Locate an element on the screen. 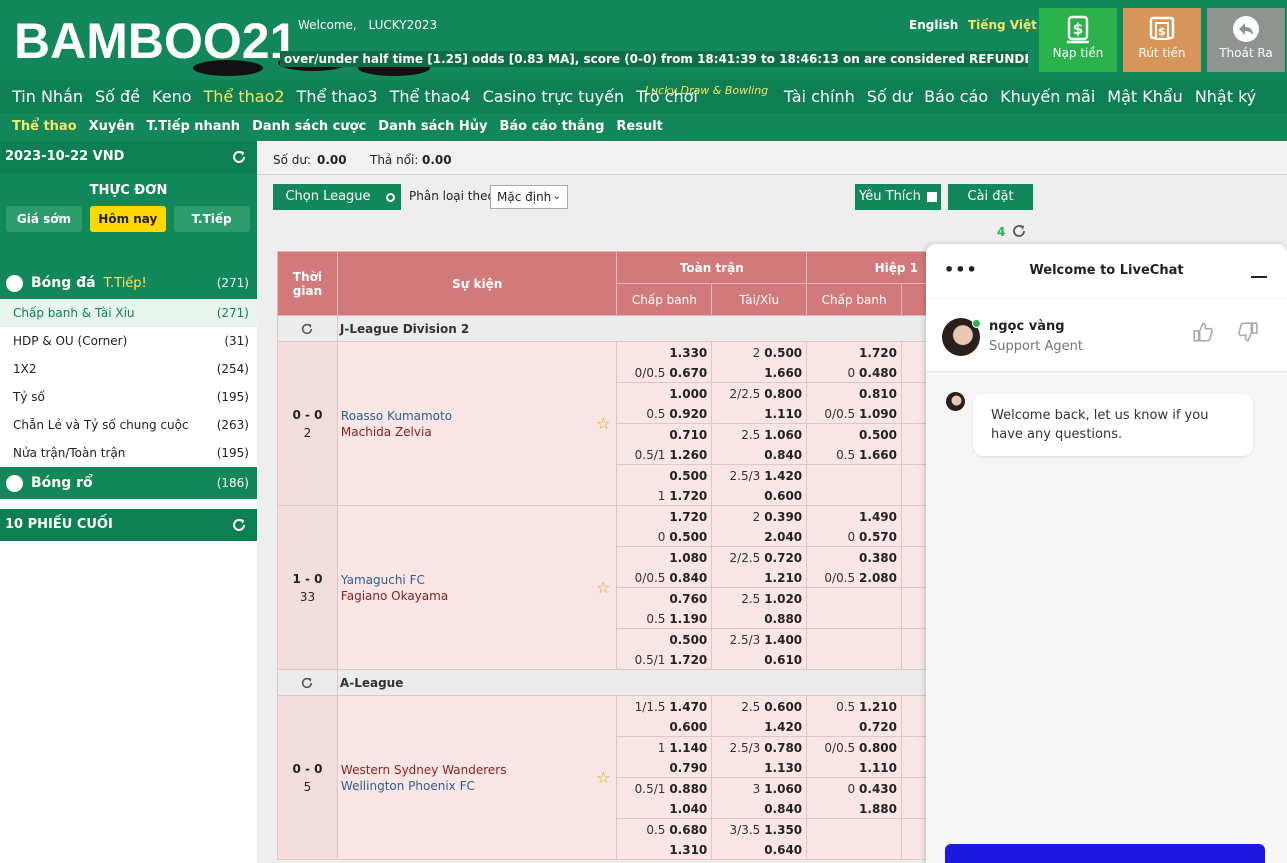 Image resolution: width=1287 pixels, height=863 pixels. live-button: T.Tiếp is located at coordinates (211, 219).